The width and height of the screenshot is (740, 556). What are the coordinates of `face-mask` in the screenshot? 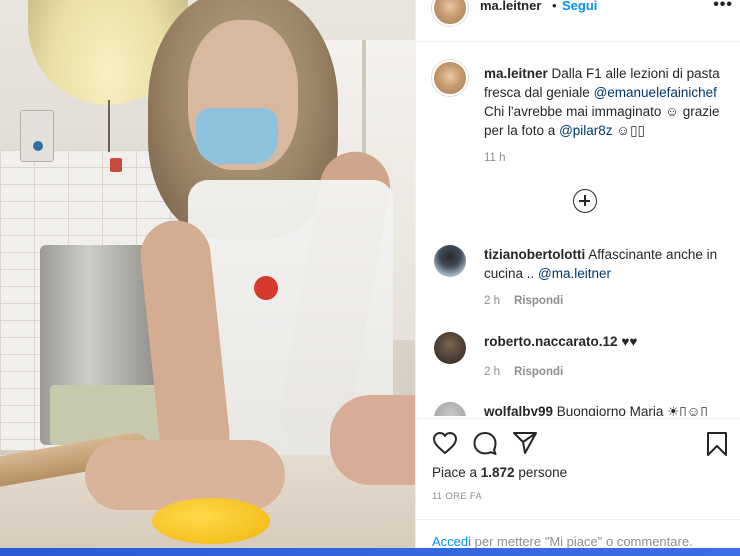 It's located at (237, 136).